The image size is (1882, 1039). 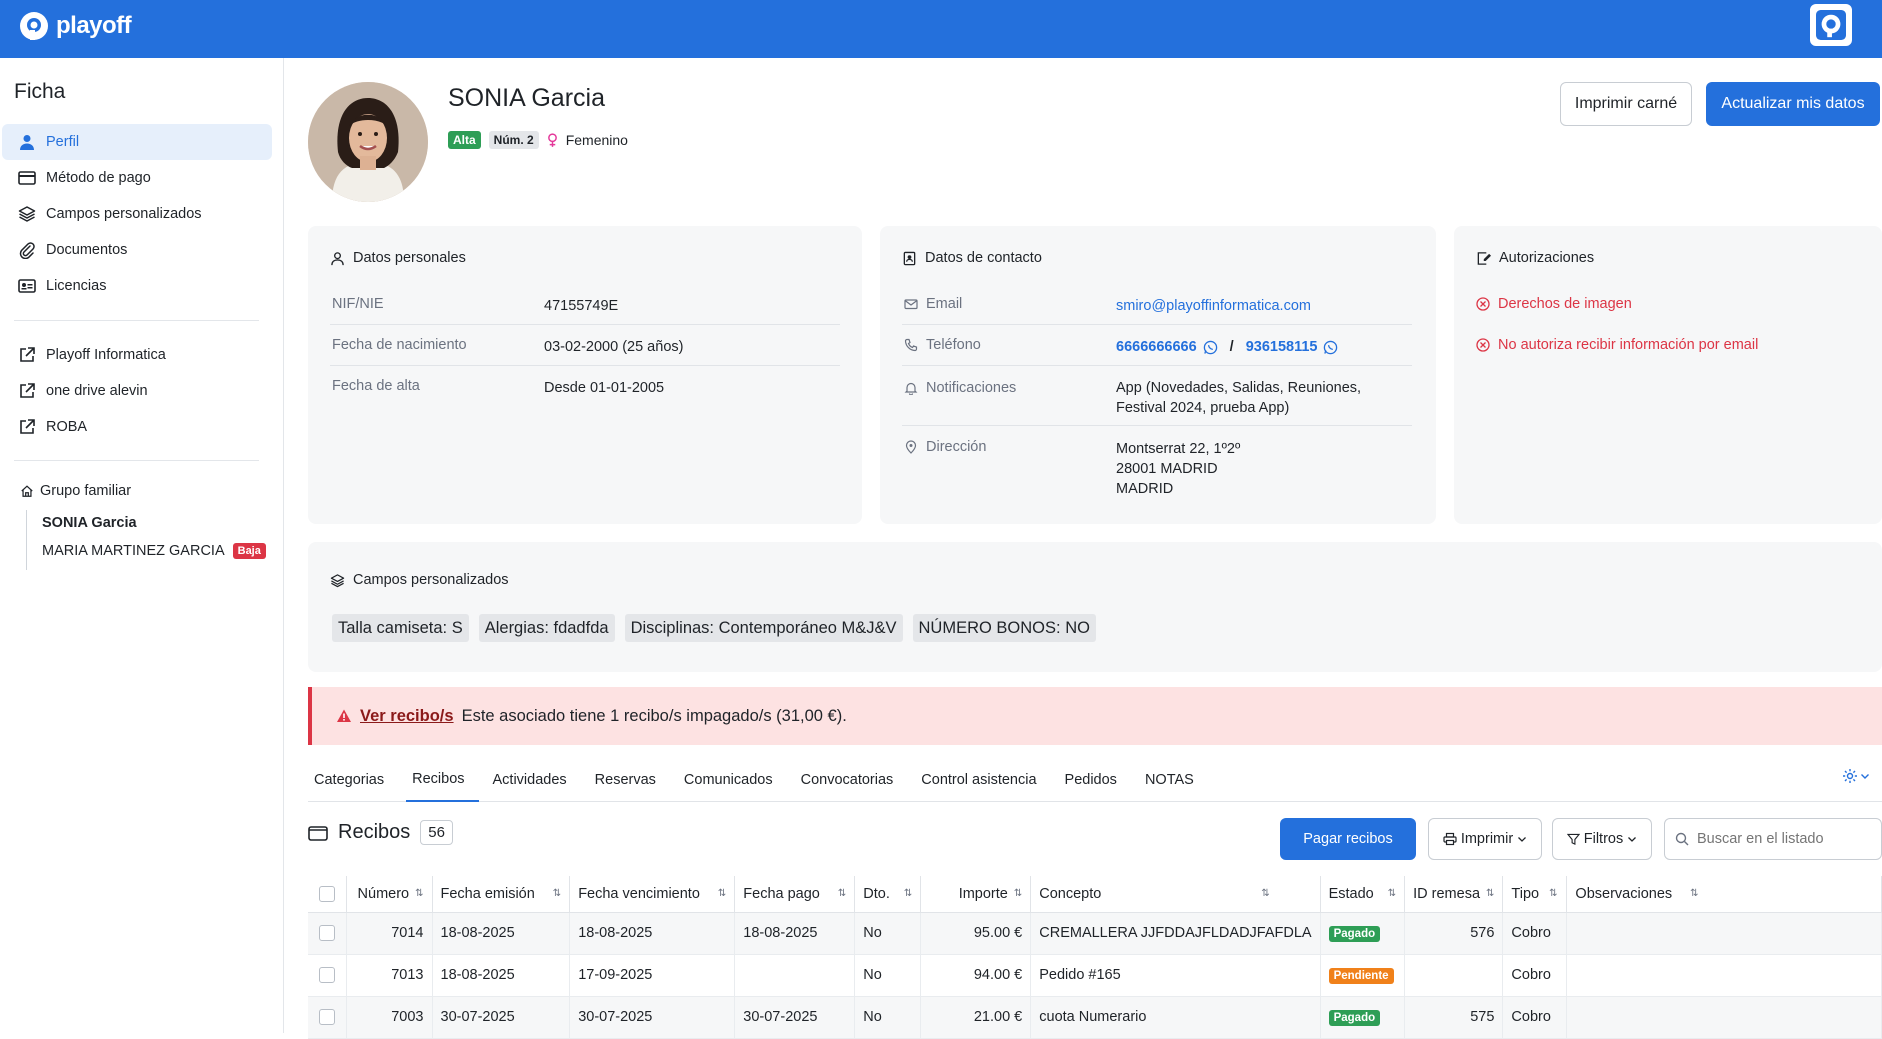 What do you see at coordinates (534, 780) in the screenshot?
I see `tab-actividades: Actividades` at bounding box center [534, 780].